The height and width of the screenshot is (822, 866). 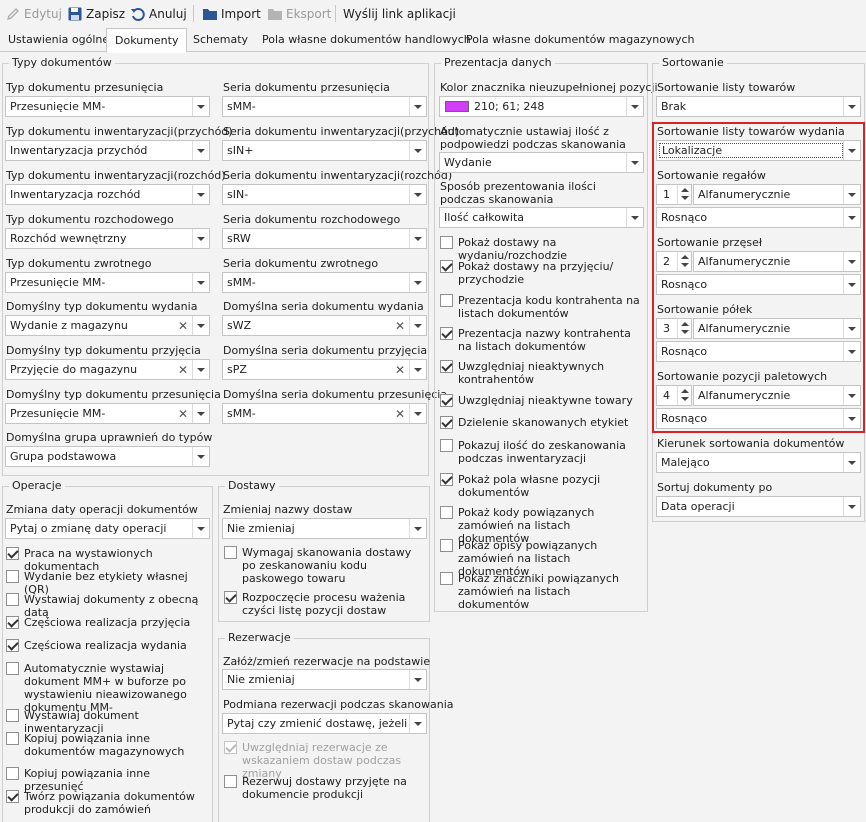 What do you see at coordinates (540, 273) in the screenshot?
I see `checkbox-option: Pokaż dostawy na przyjęciu/ przychodzie` at bounding box center [540, 273].